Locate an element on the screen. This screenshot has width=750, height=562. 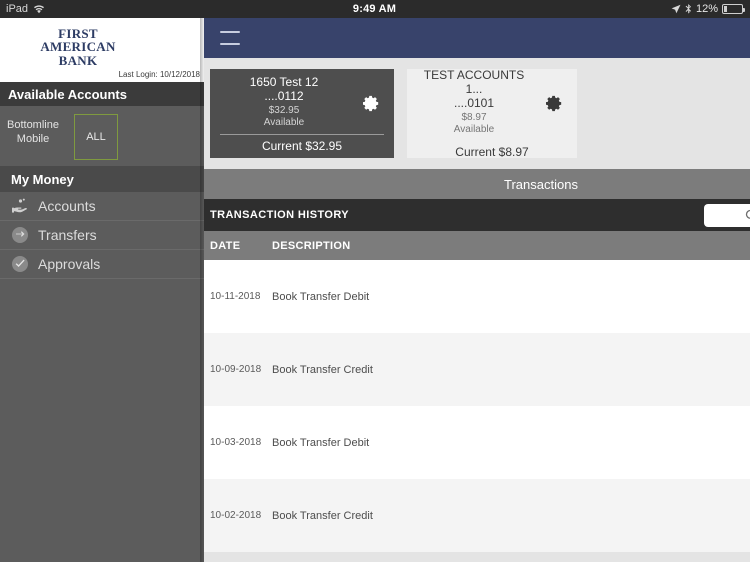
account-number: ....0112 is located at coordinates (284, 95).